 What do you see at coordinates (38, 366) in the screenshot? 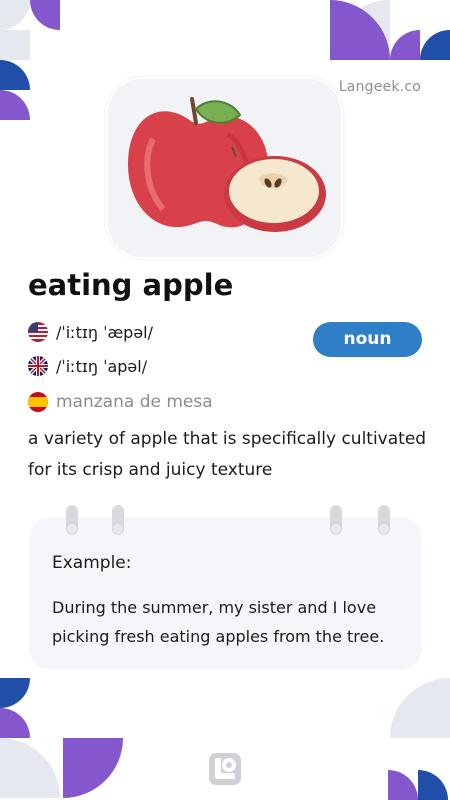
I see `uk-flag-icon` at bounding box center [38, 366].